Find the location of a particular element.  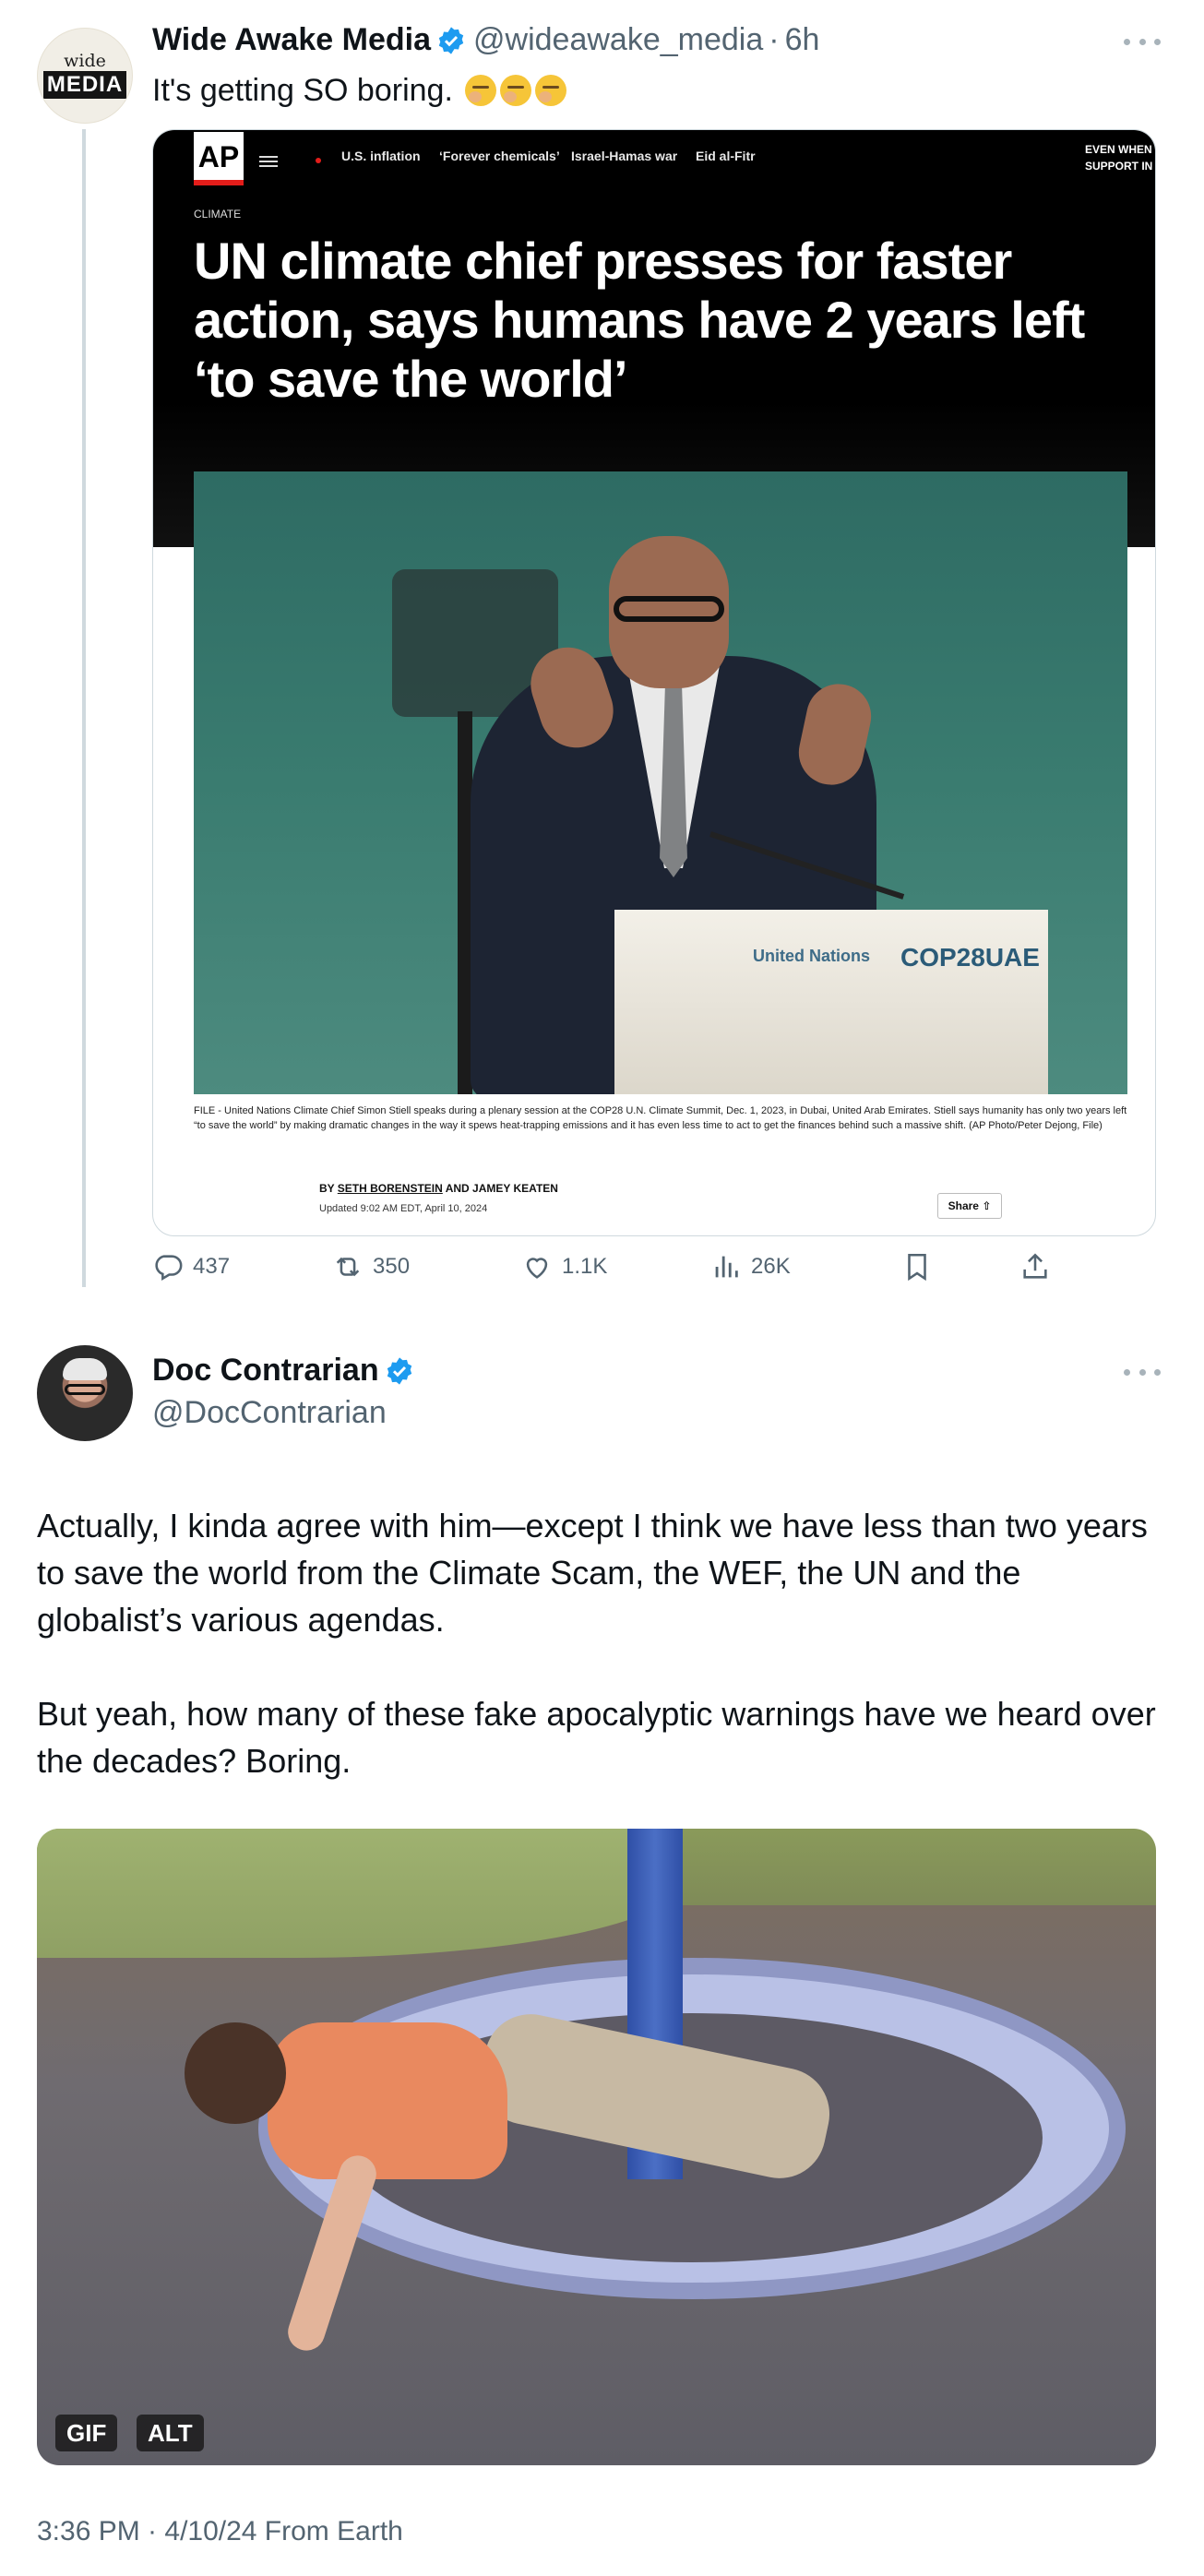

avatar-glasses is located at coordinates (85, 1390).